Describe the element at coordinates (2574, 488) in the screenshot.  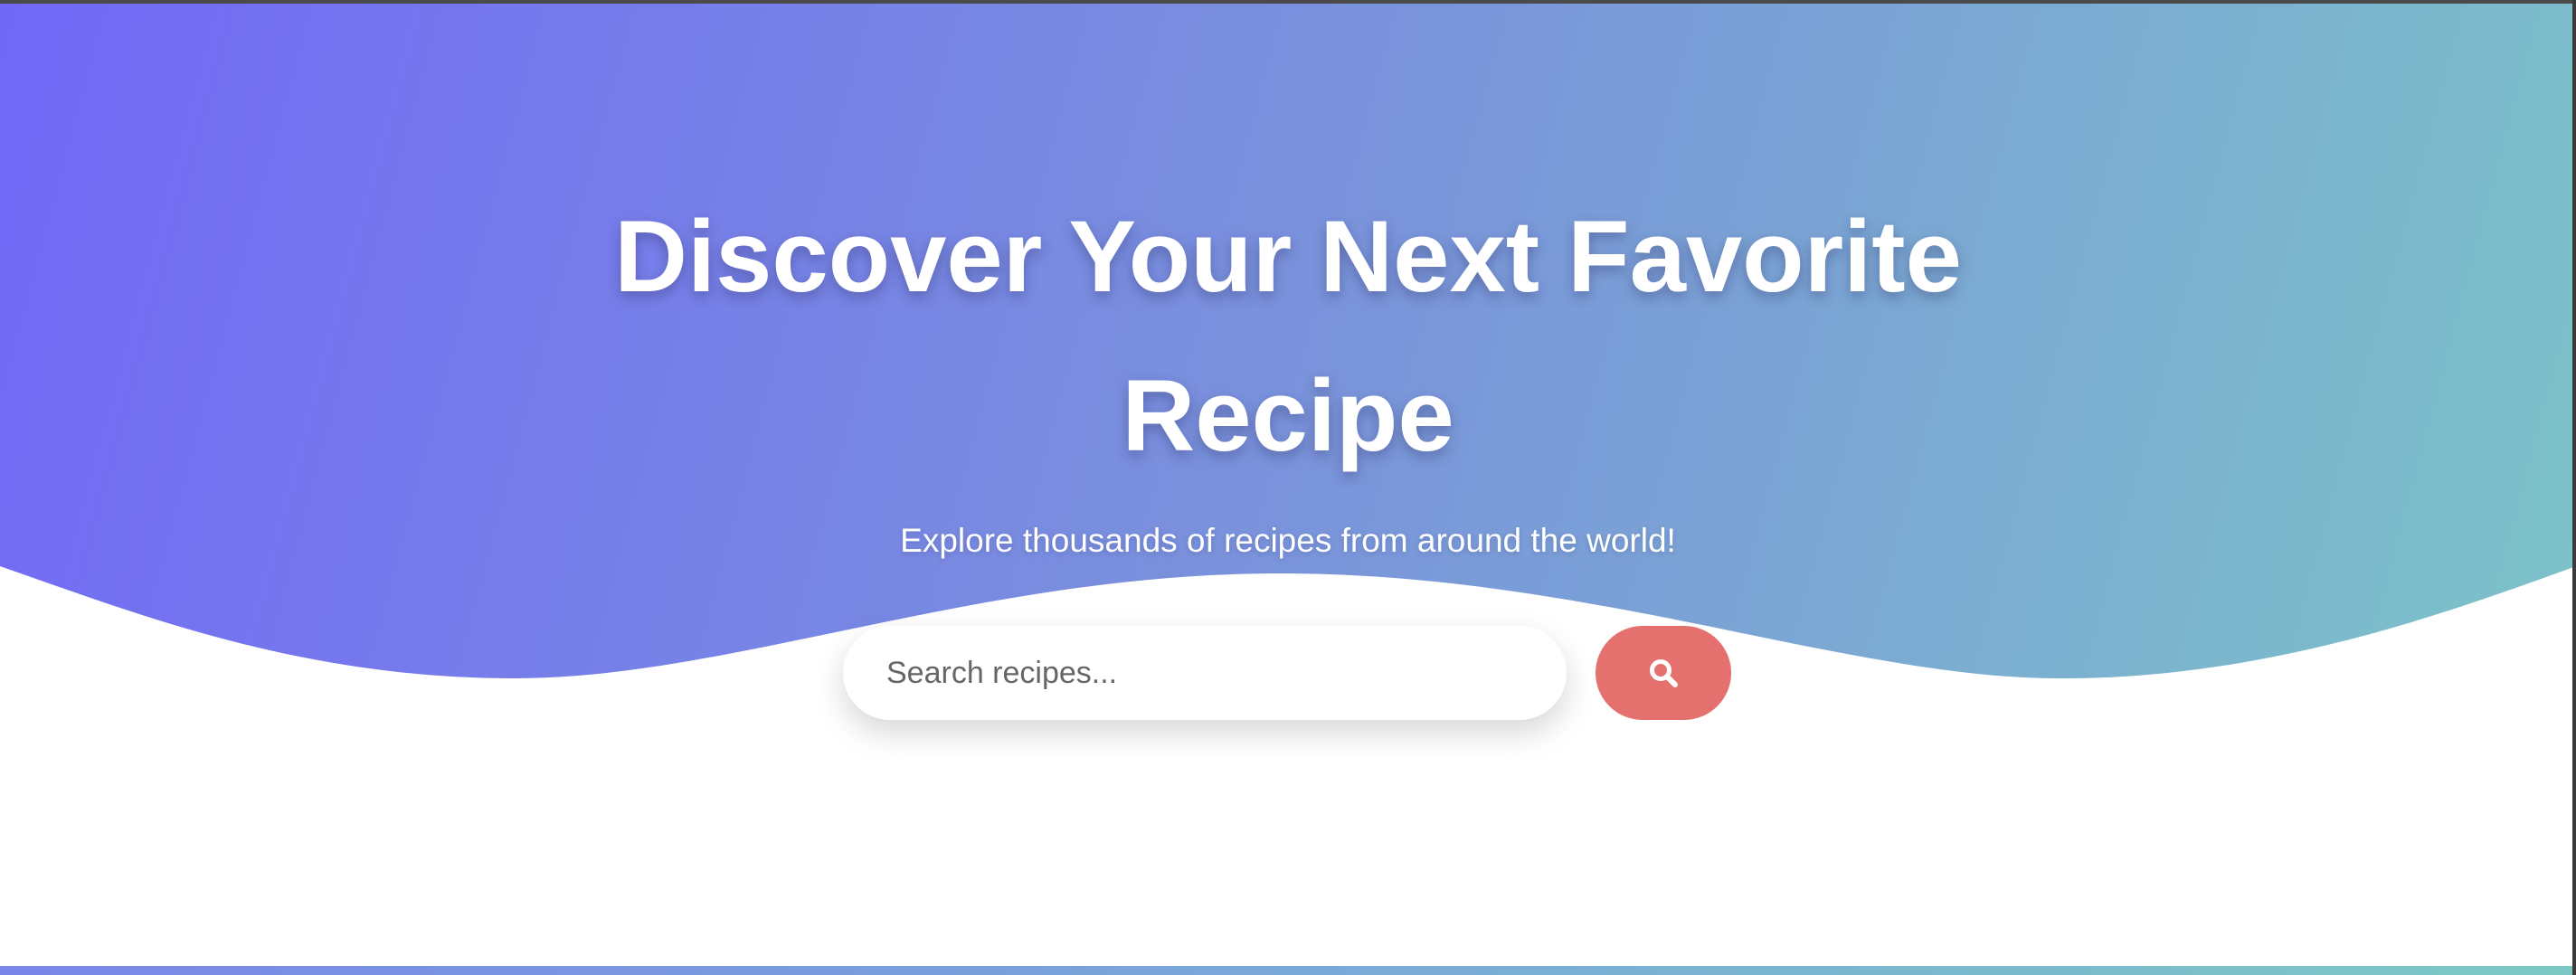
I see `scrollbar` at that location.